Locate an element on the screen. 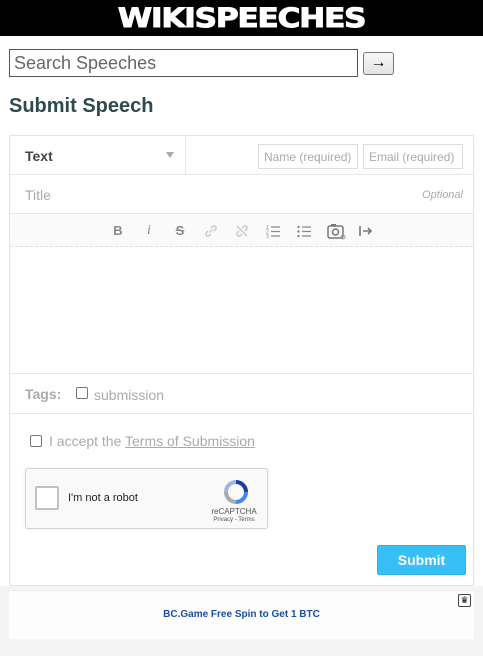 The height and width of the screenshot is (656, 483). link-icon is located at coordinates (211, 231).